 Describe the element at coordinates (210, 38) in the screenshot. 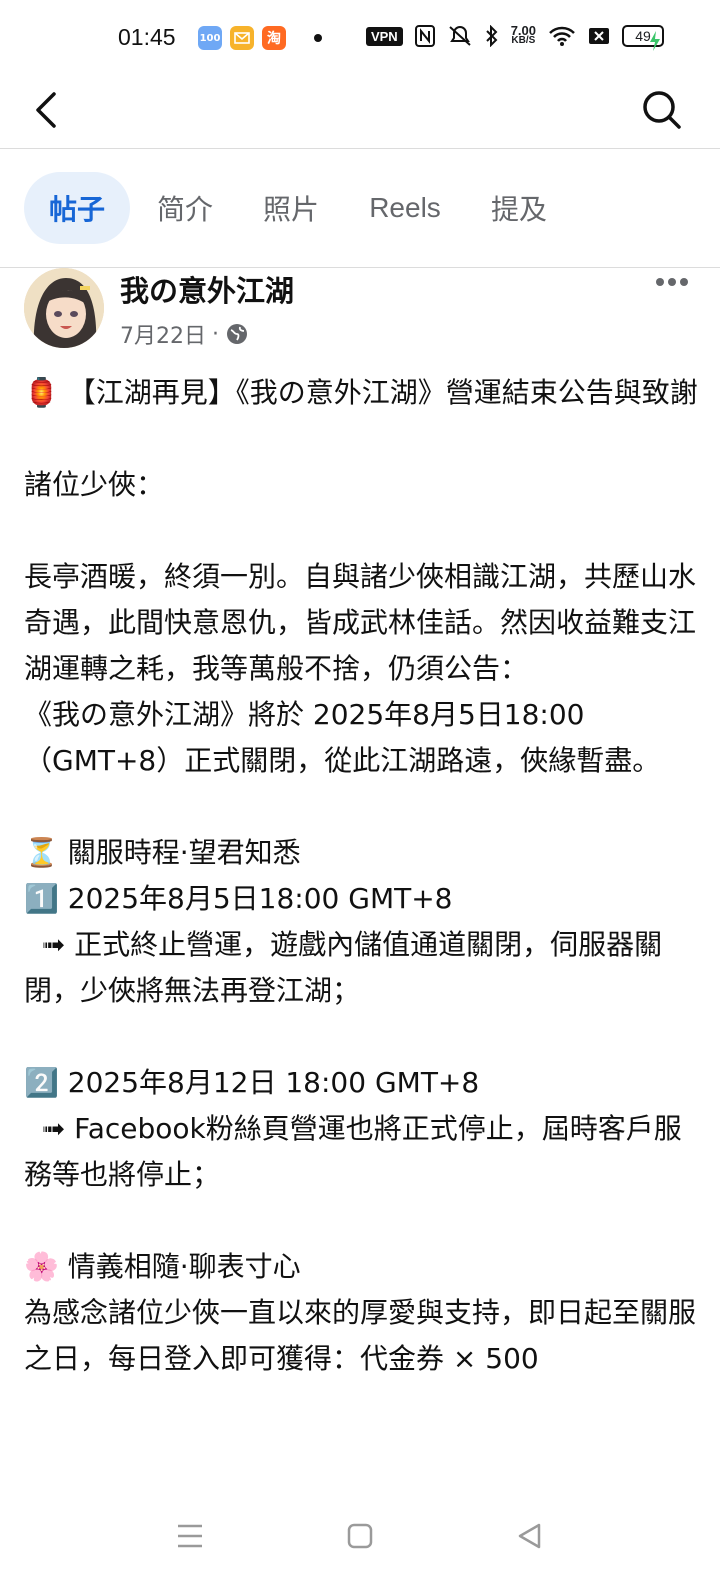

I see `app-100-icon: 100` at that location.